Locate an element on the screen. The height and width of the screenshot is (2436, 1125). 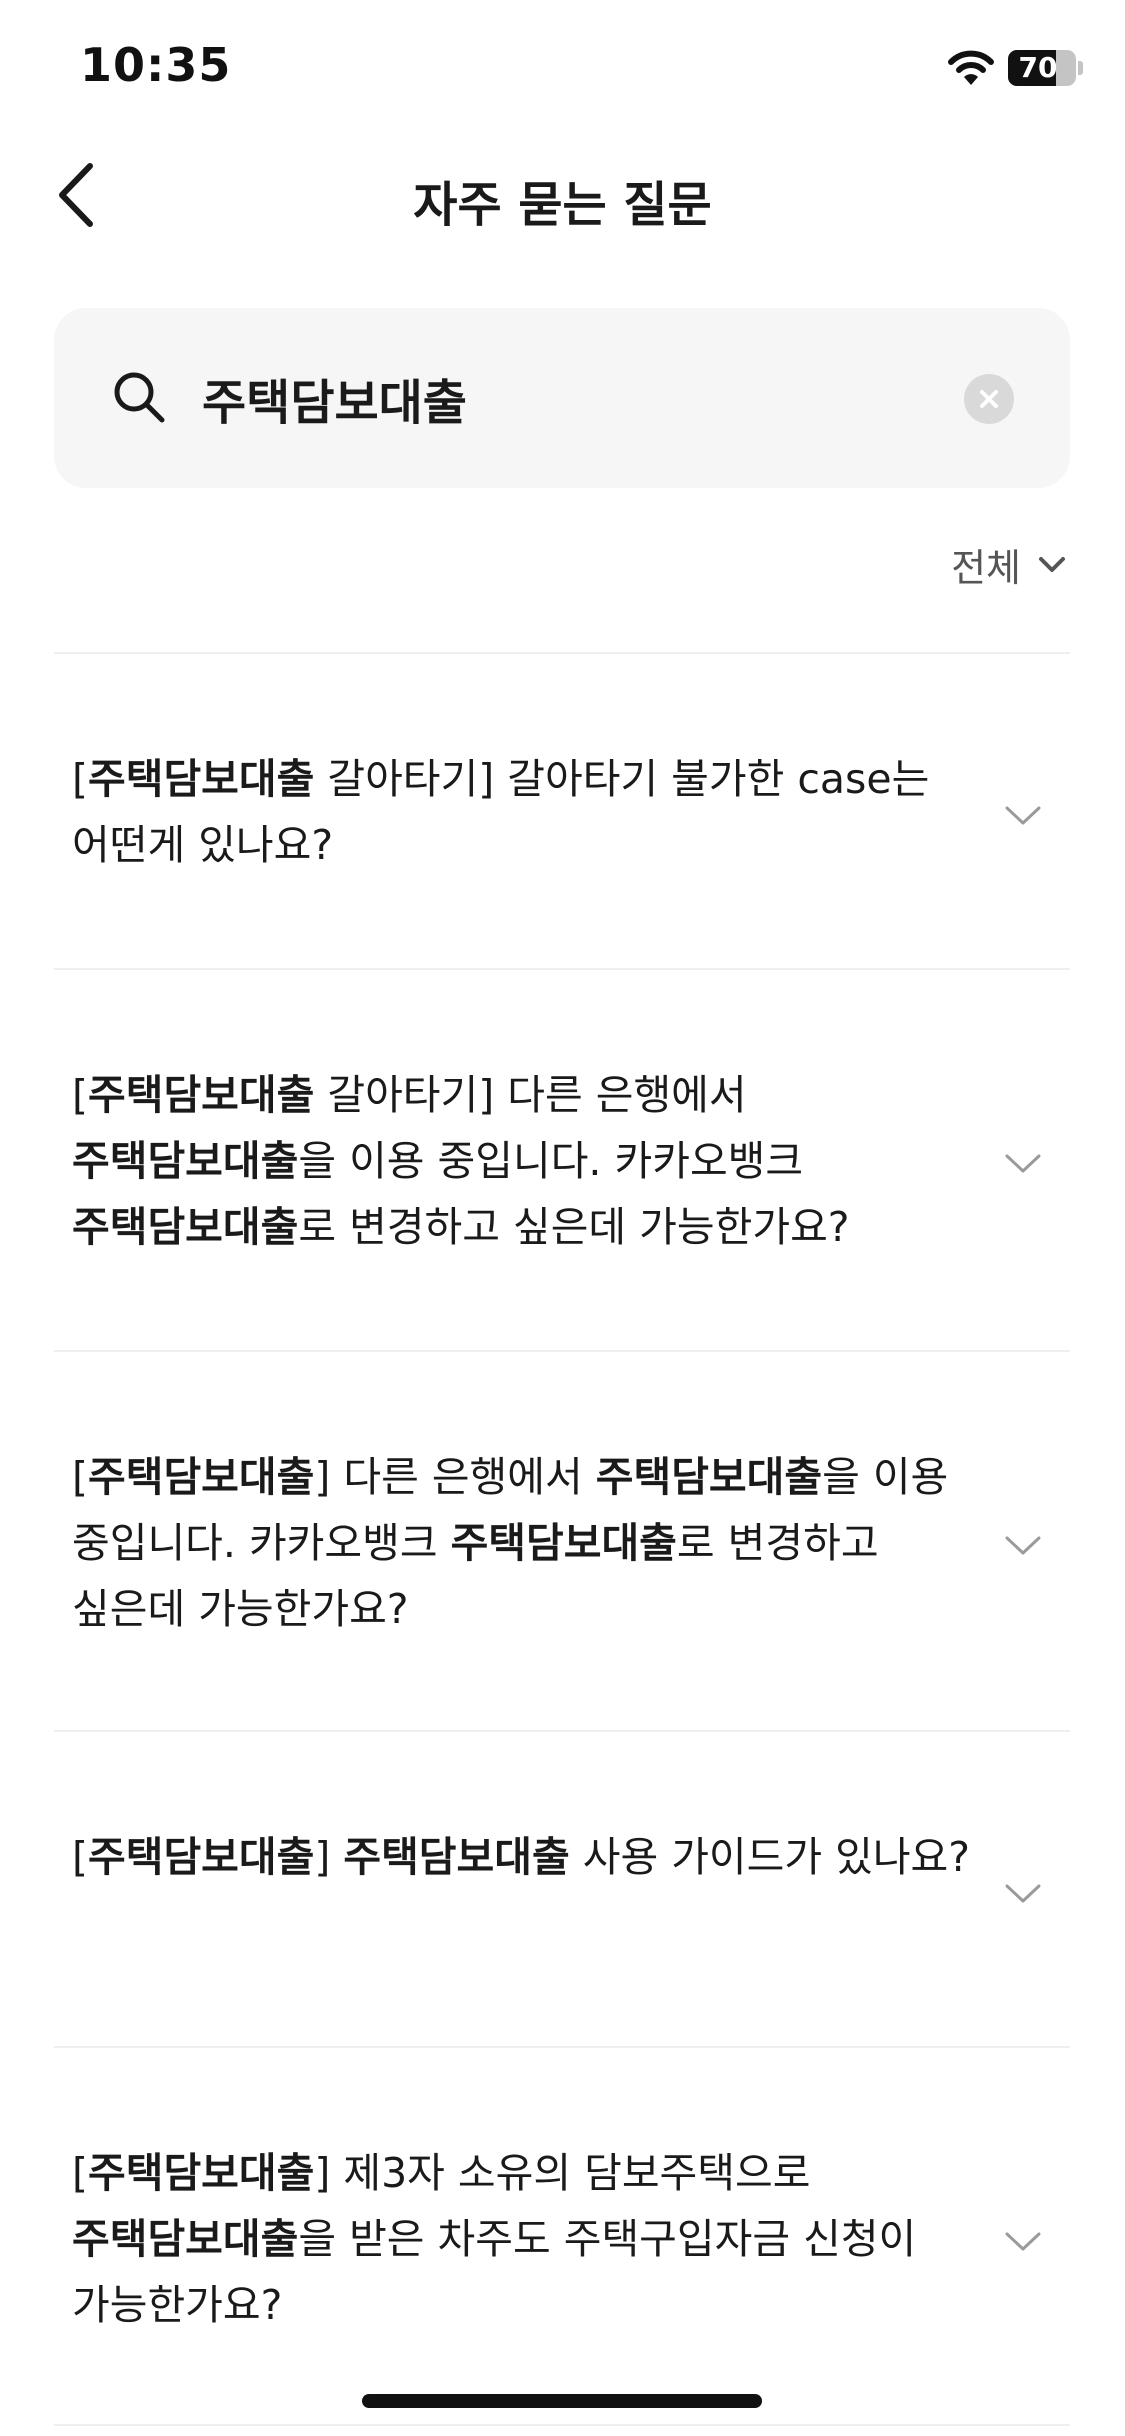
wifi-icon is located at coordinates (971, 67).